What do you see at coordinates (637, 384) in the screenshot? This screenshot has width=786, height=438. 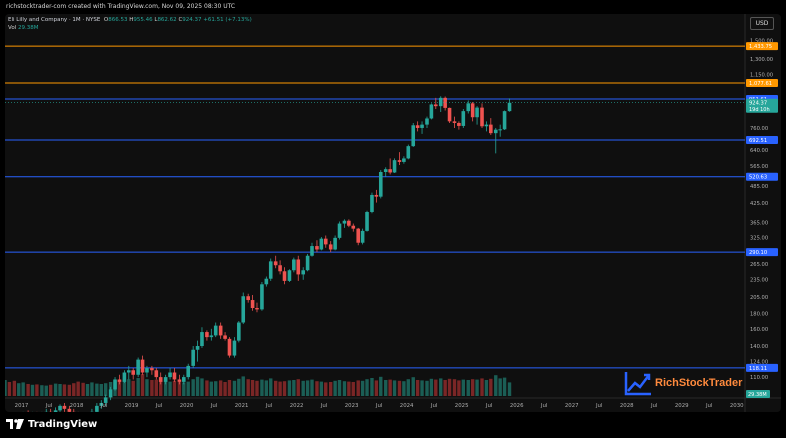 I see `trend-icon` at bounding box center [637, 384].